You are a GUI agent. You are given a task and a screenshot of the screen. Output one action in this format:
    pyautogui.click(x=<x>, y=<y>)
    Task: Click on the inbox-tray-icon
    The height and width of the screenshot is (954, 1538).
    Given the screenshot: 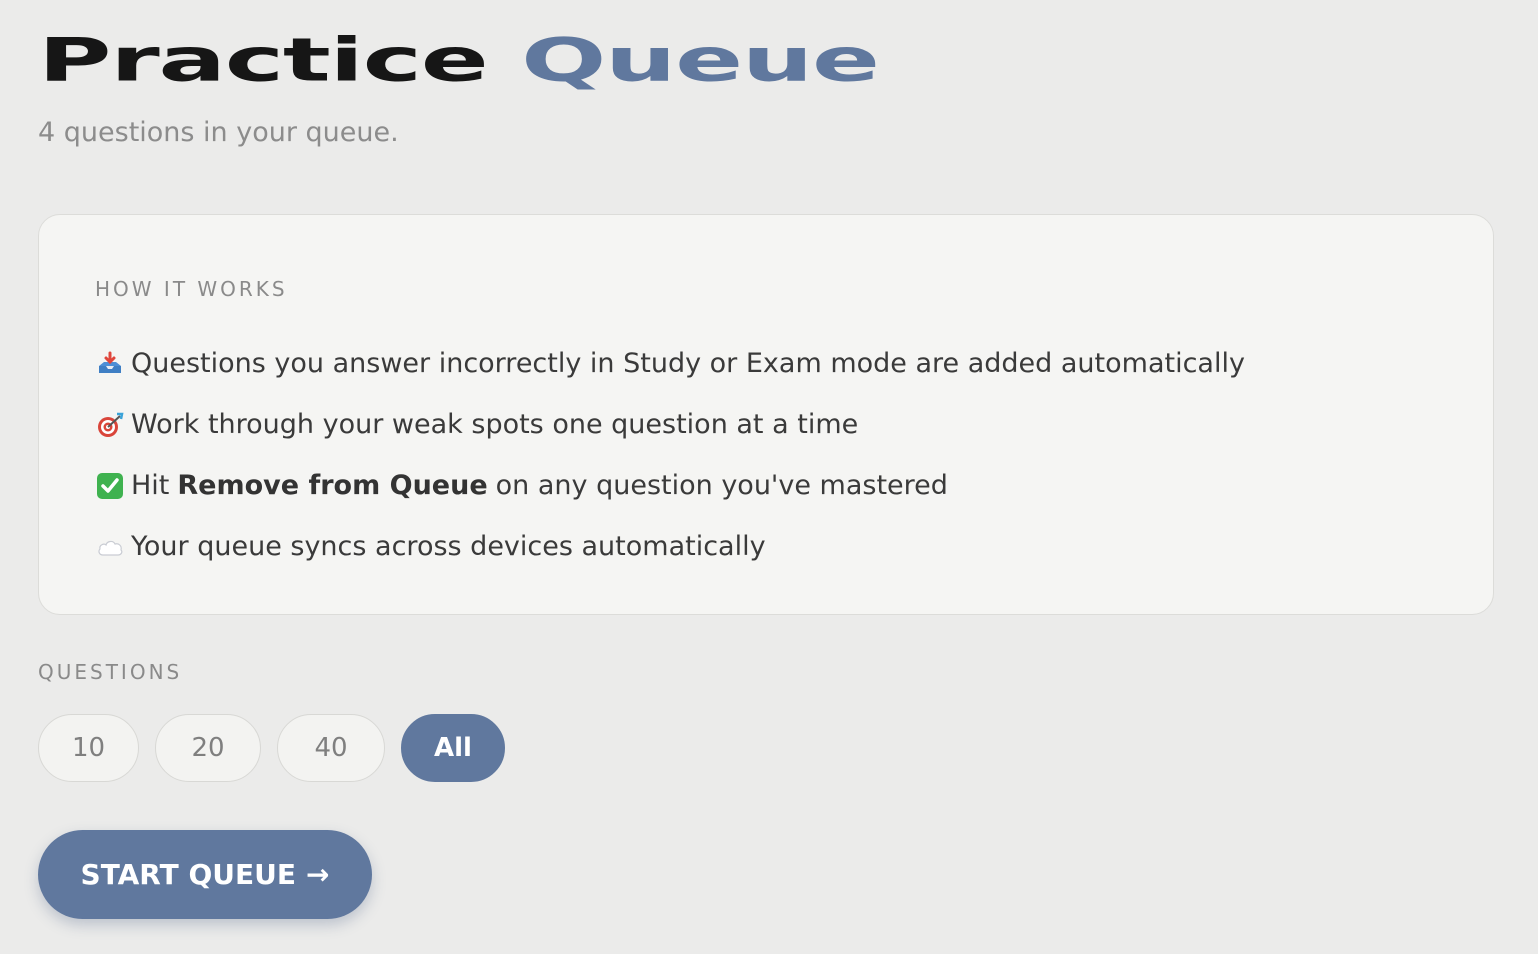 What is the action you would take?
    pyautogui.click(x=110, y=364)
    